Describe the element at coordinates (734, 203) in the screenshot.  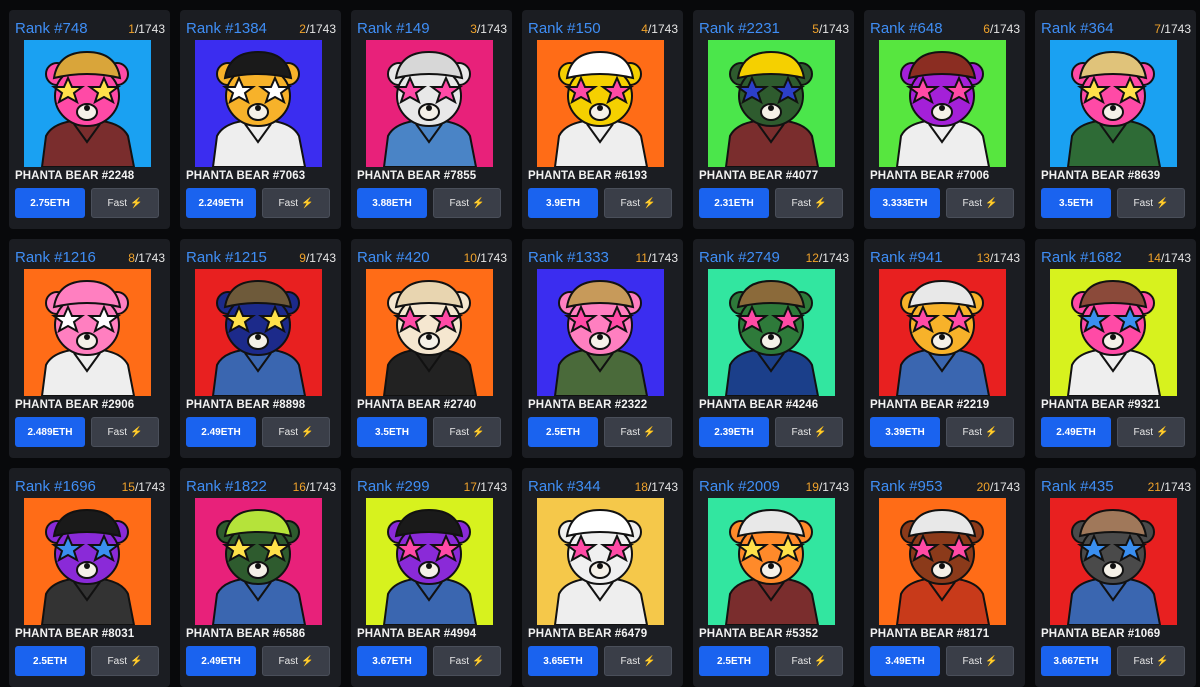
I see `buy-price-button: 2.31ETH` at that location.